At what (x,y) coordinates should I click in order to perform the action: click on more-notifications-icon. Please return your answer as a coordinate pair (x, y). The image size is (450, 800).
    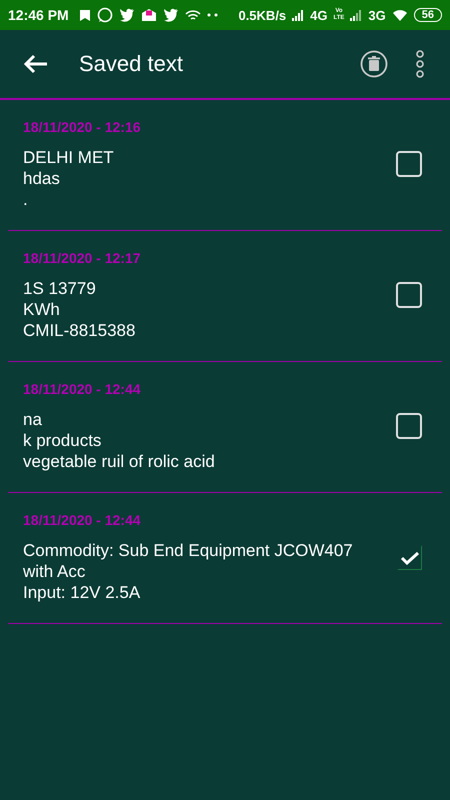
    Looking at the image, I should click on (212, 15).